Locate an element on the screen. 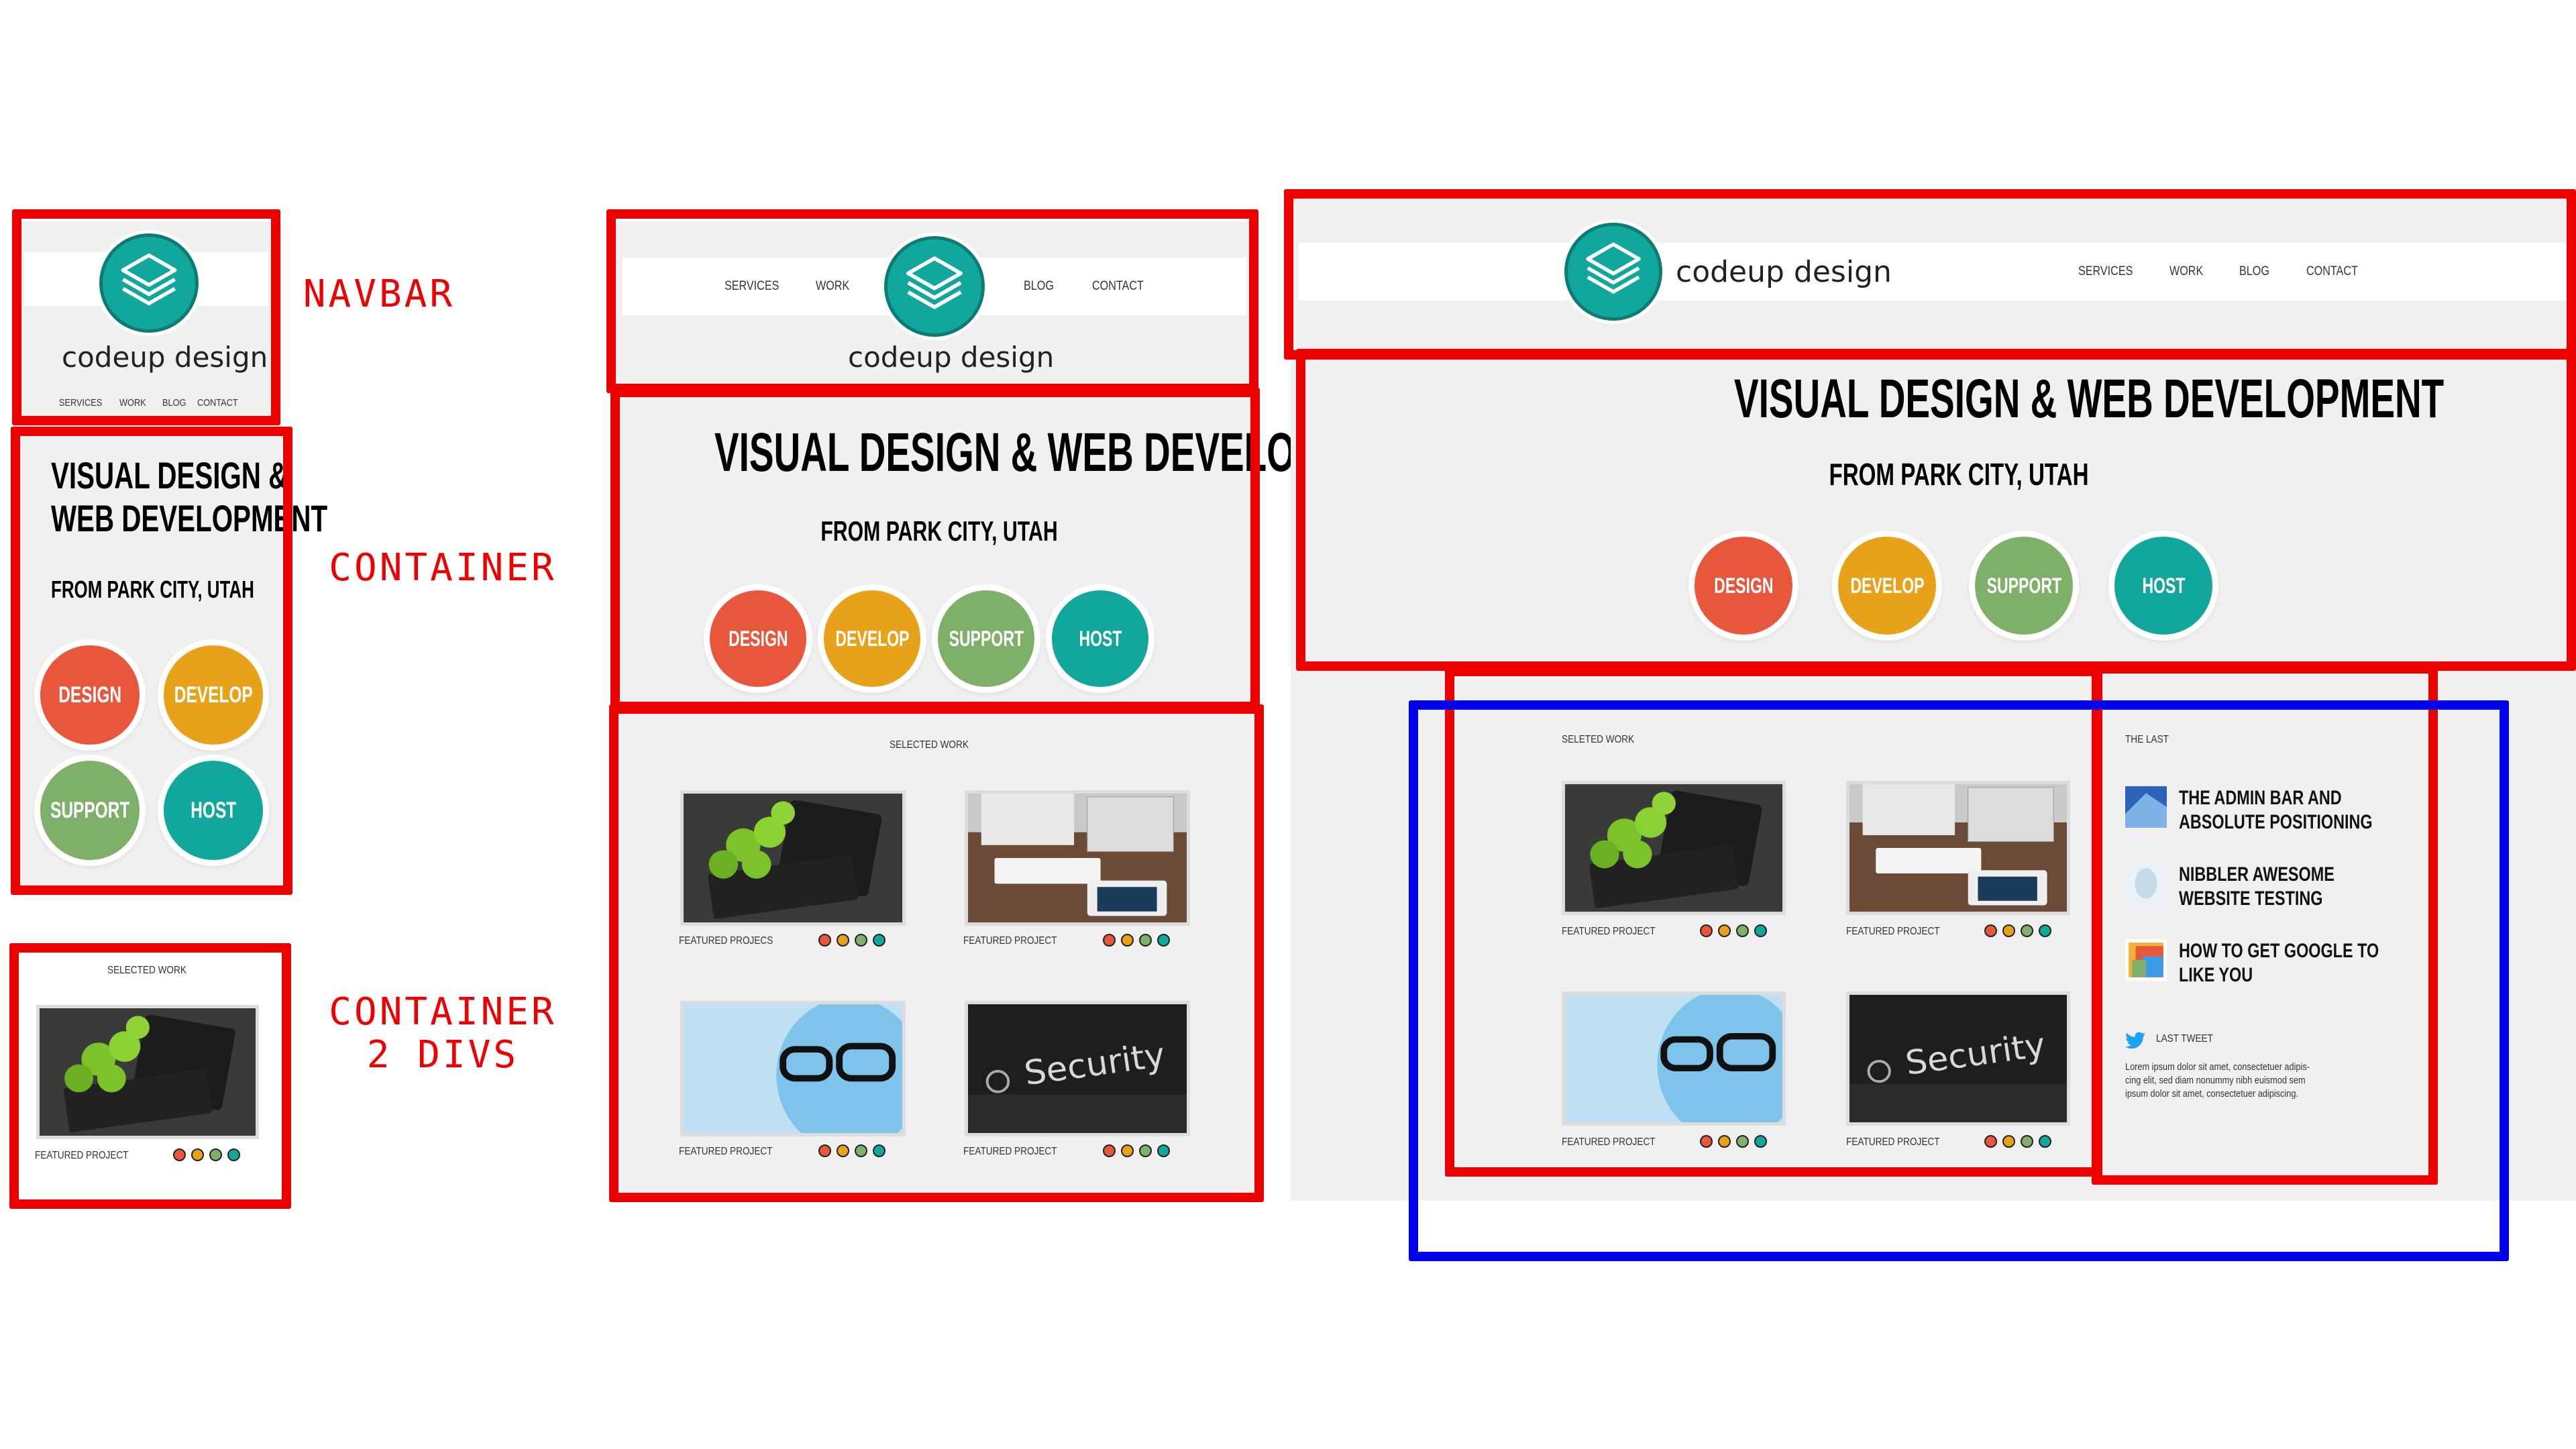  annotation-desktop-navbar is located at coordinates (1930, 274).